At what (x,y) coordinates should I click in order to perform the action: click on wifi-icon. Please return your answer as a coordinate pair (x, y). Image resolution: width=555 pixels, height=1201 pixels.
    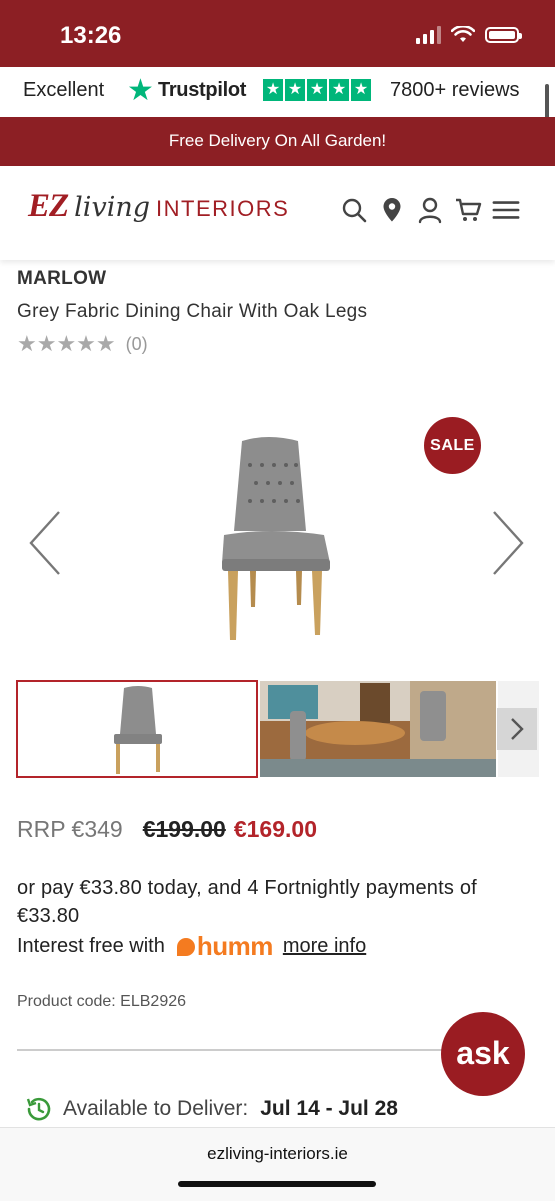
    Looking at the image, I should click on (463, 34).